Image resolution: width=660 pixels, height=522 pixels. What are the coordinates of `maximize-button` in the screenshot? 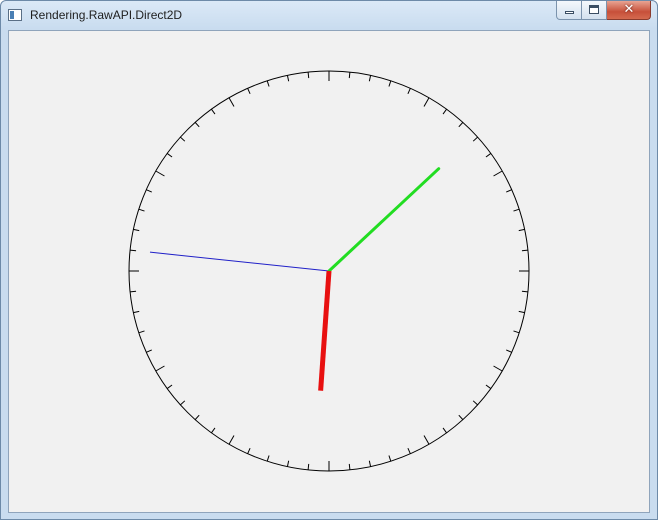 It's located at (594, 10).